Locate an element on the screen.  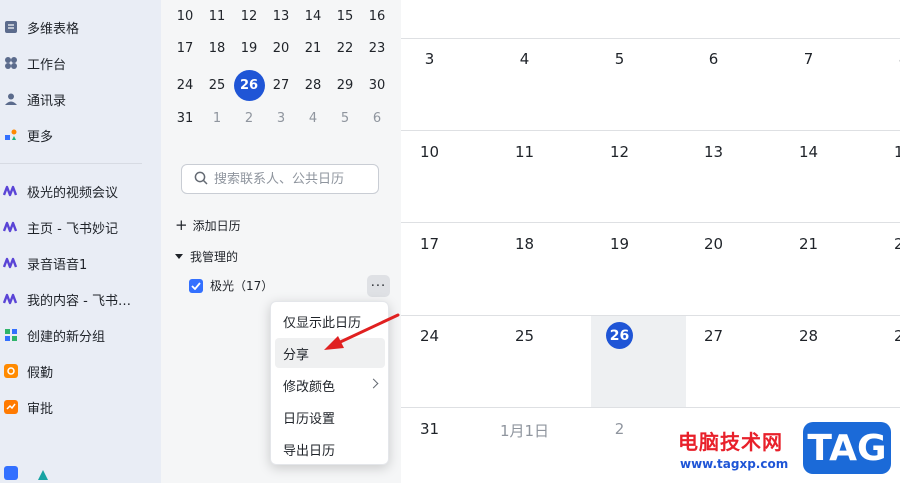
menu-item-label: 日历设置 is located at coordinates (309, 419).